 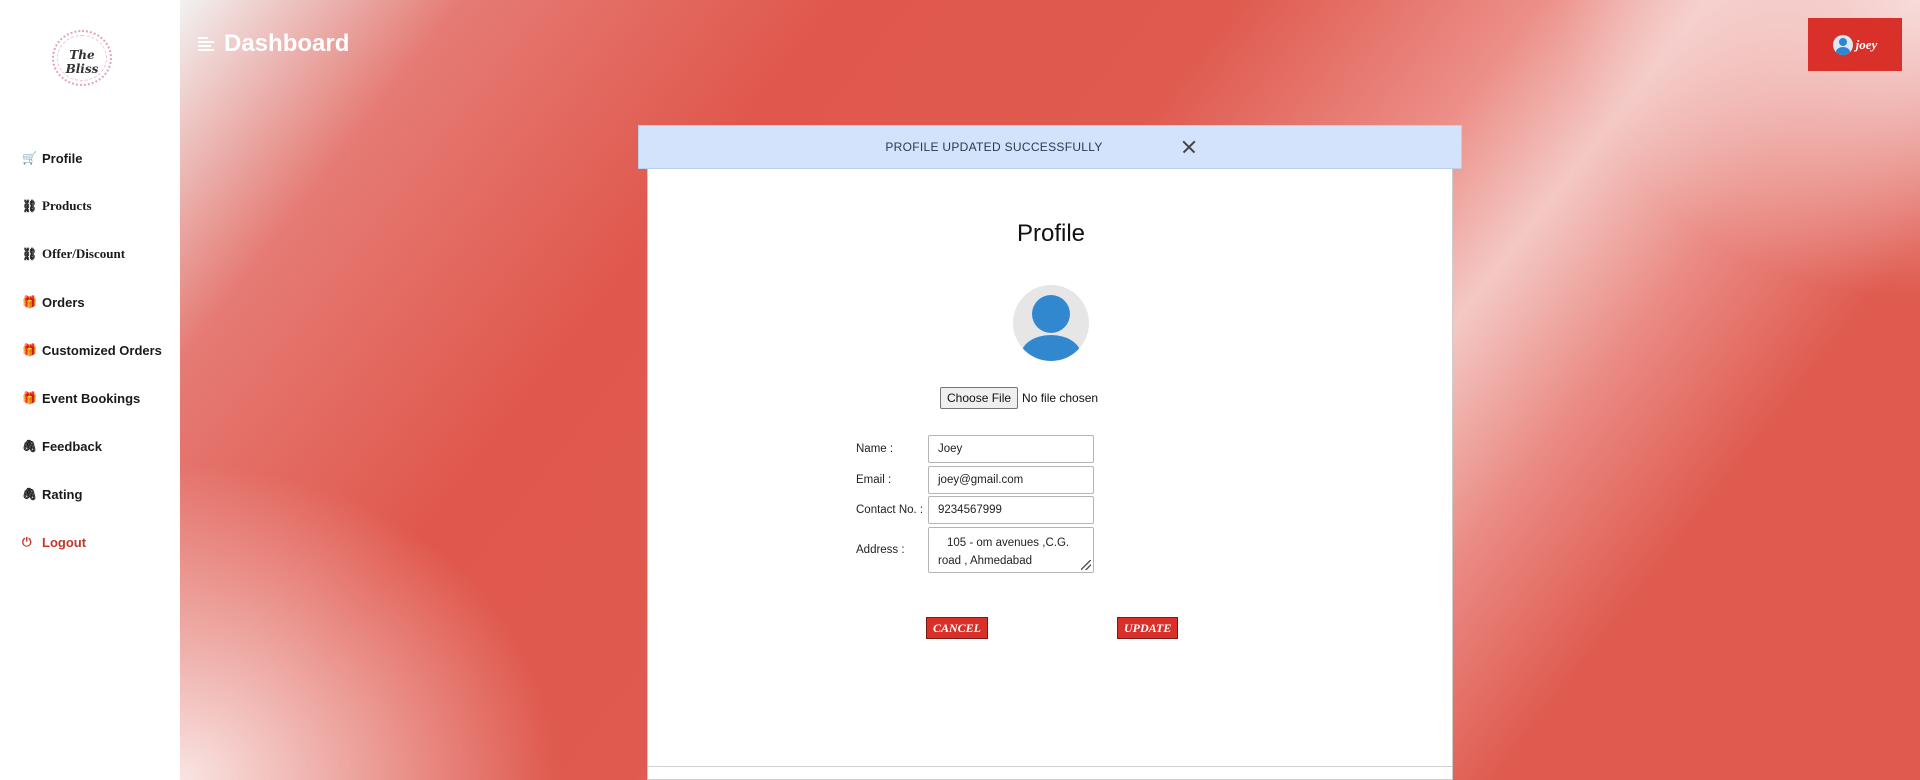 I want to click on email-row: Email : joey@gmail.com, so click(x=975, y=480).